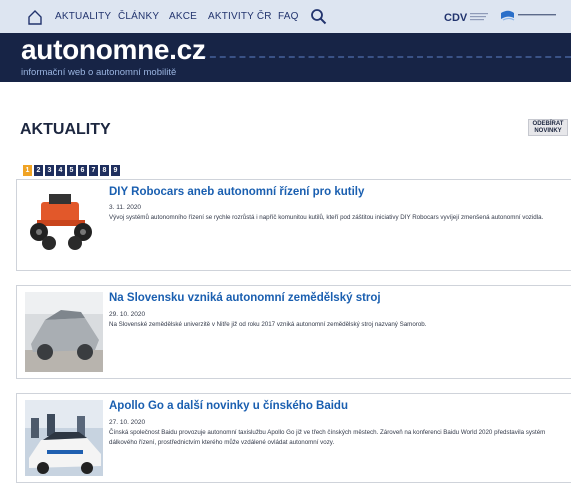 The width and height of the screenshot is (571, 483). I want to click on nav-item-clanky: ČLÁNKY, so click(138, 16).